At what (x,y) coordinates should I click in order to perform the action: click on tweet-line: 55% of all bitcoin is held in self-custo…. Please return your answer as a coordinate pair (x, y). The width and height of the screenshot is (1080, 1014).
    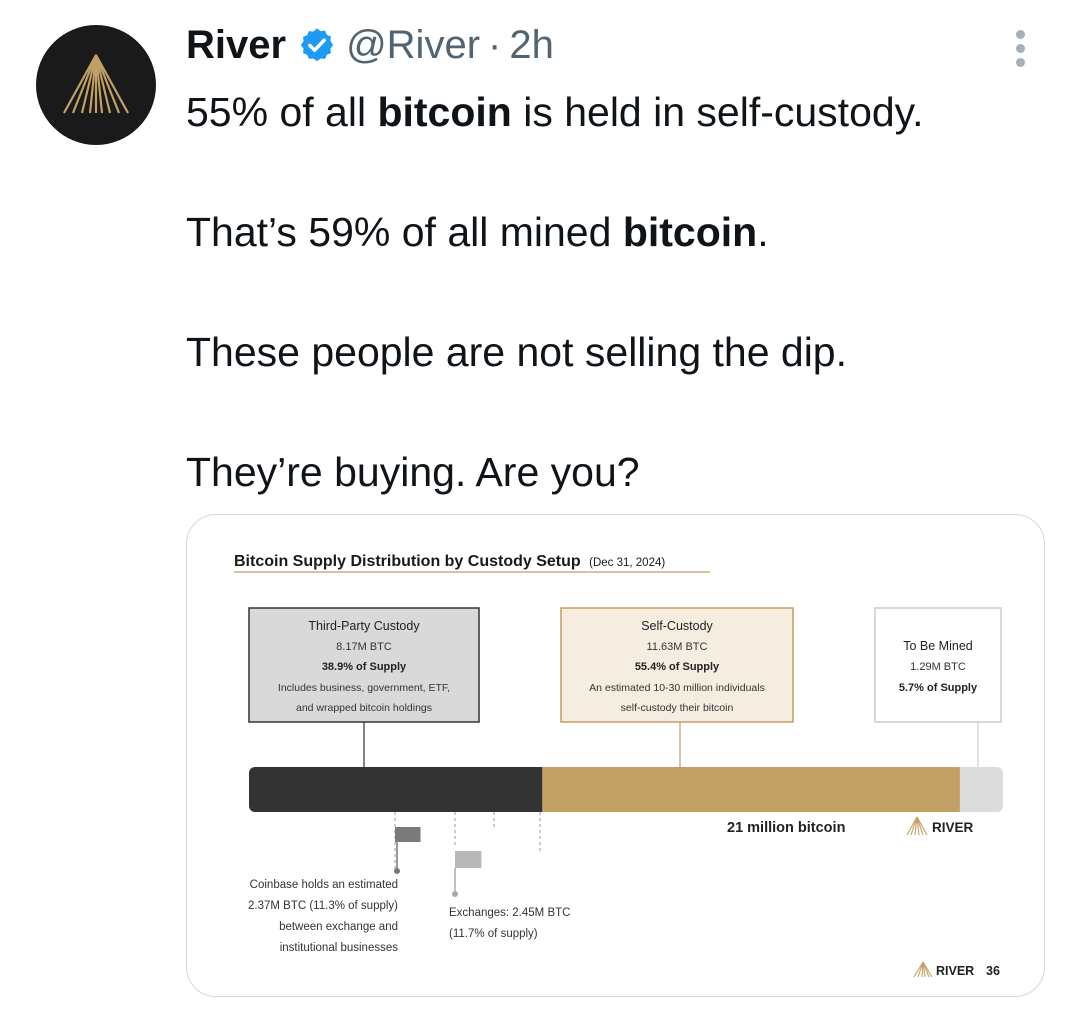
    Looking at the image, I should click on (621, 142).